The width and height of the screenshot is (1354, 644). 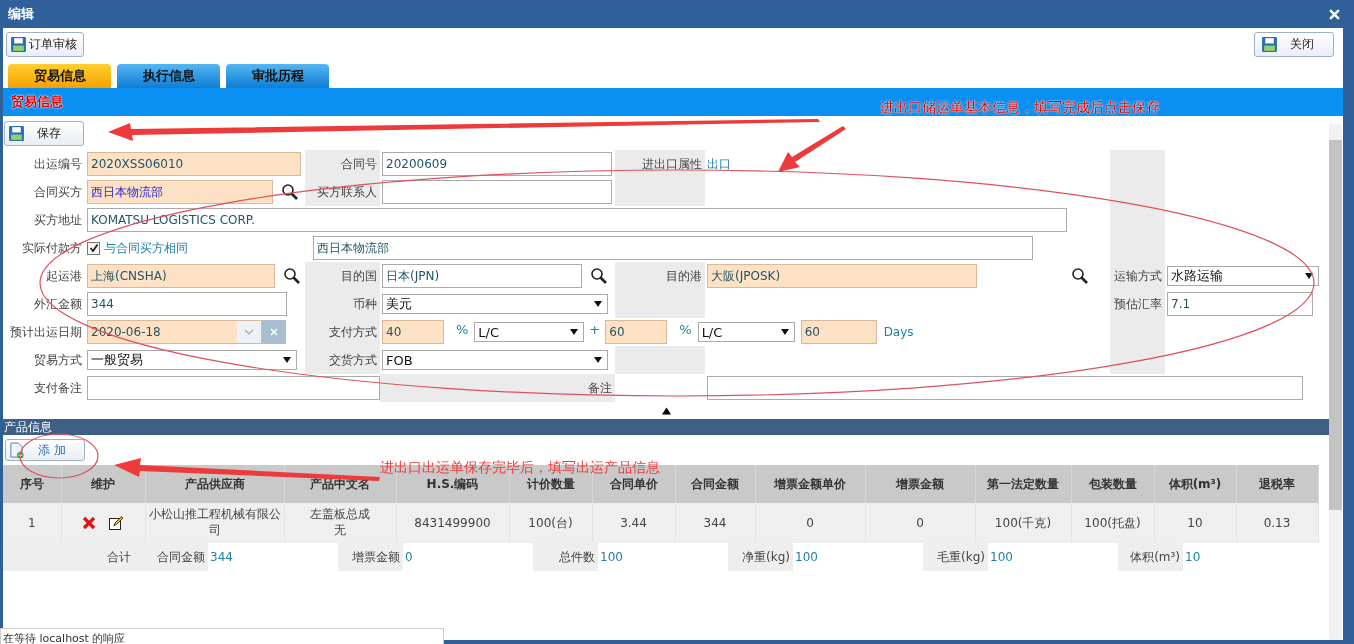 What do you see at coordinates (93, 248) in the screenshot?
I see `checkbox` at bounding box center [93, 248].